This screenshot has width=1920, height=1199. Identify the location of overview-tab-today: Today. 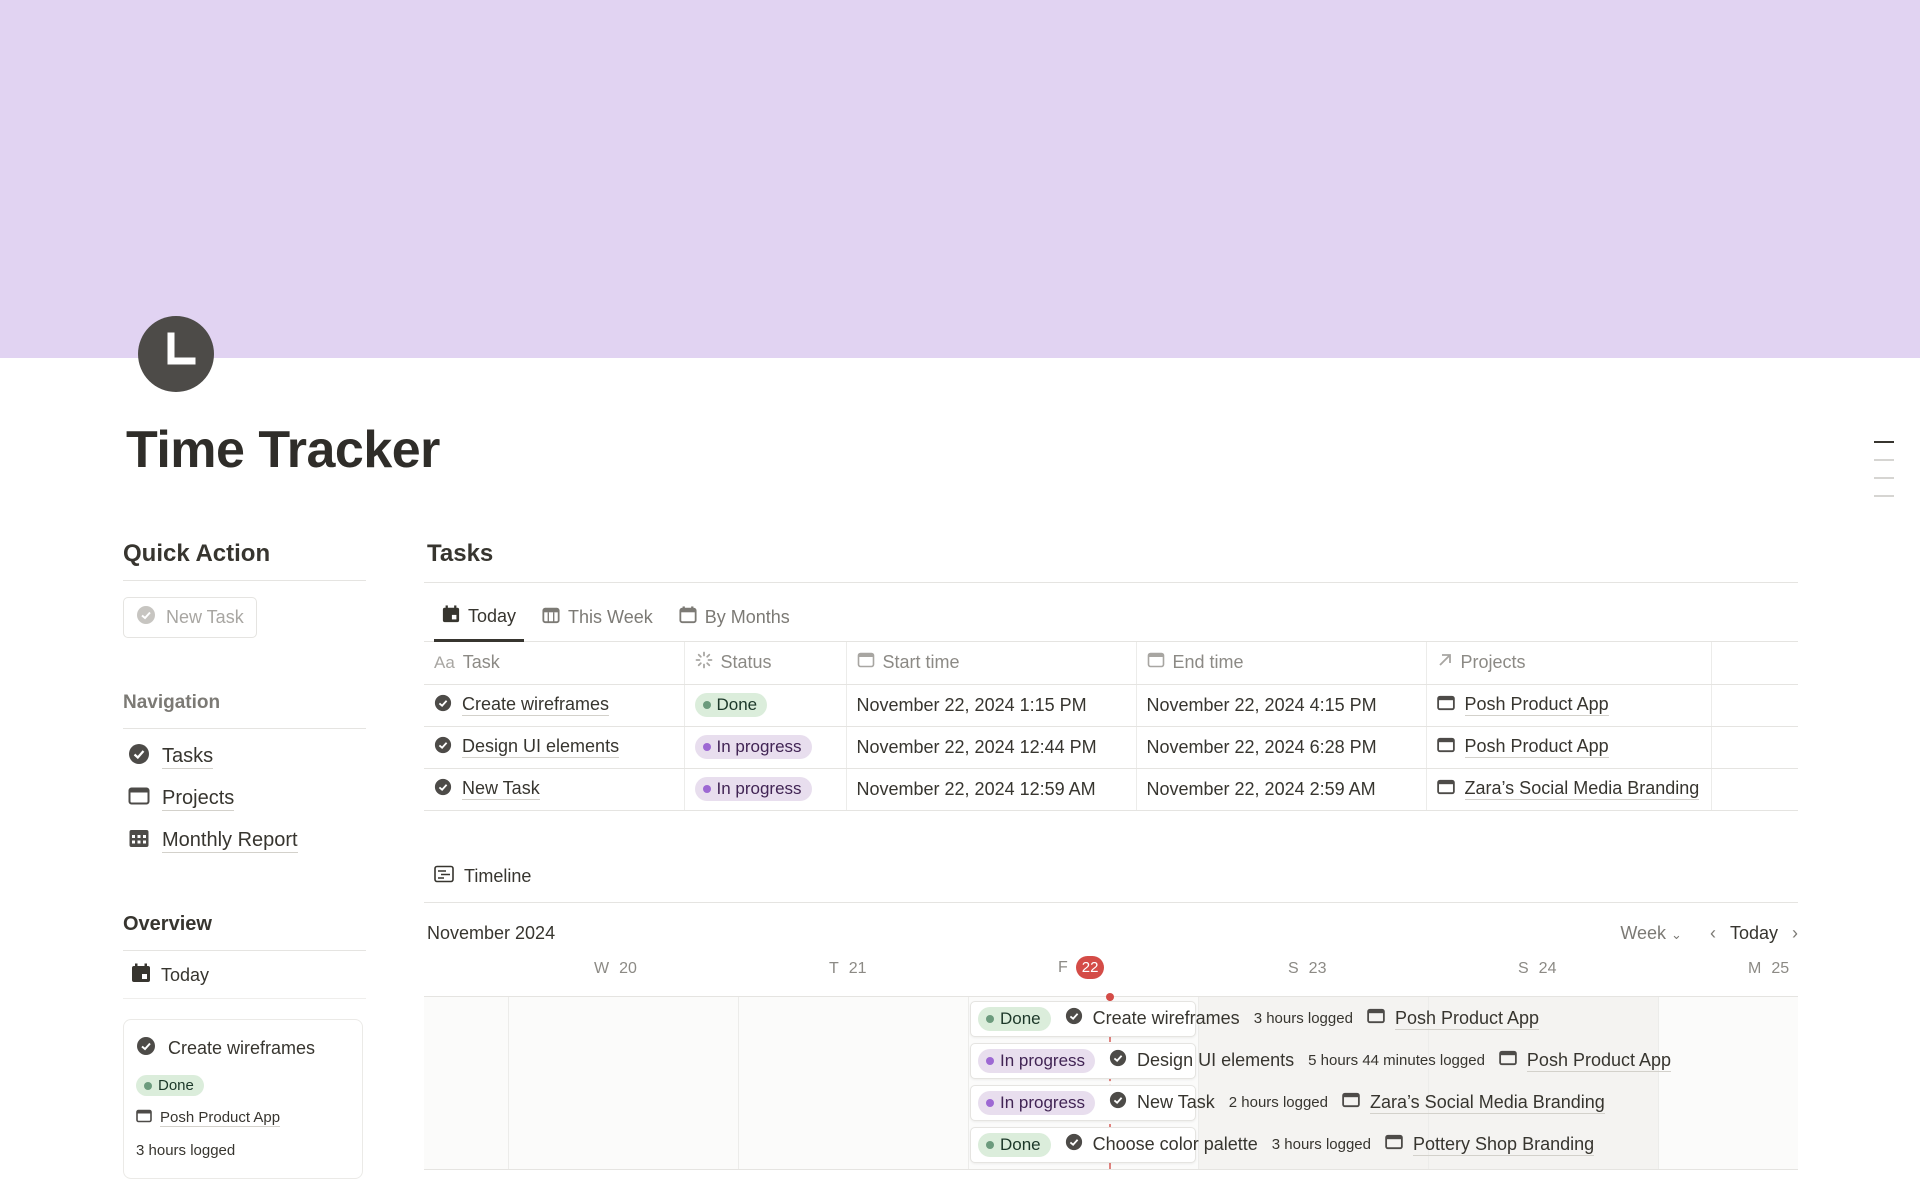
(244, 975).